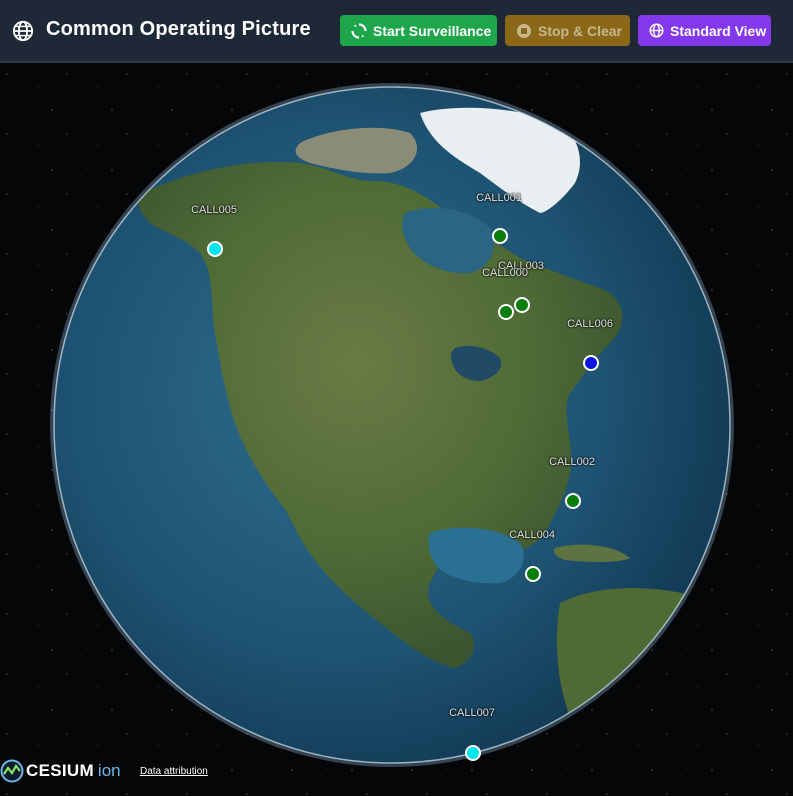 Image resolution: width=793 pixels, height=796 pixels. What do you see at coordinates (12, 771) in the screenshot?
I see `cesium-logo-icon` at bounding box center [12, 771].